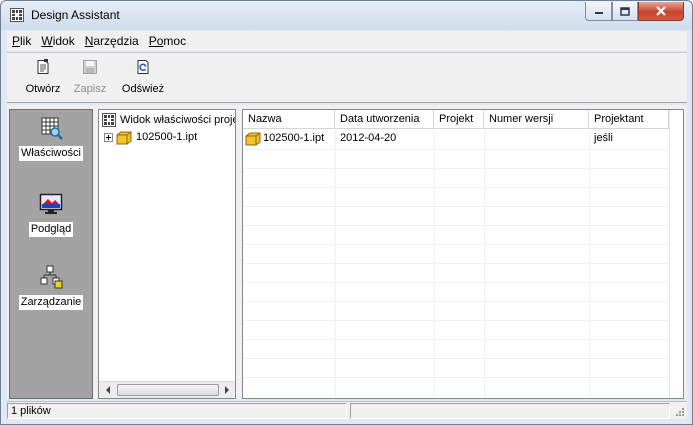  Describe the element at coordinates (108, 137) in the screenshot. I see `expand-plus-icon` at that location.